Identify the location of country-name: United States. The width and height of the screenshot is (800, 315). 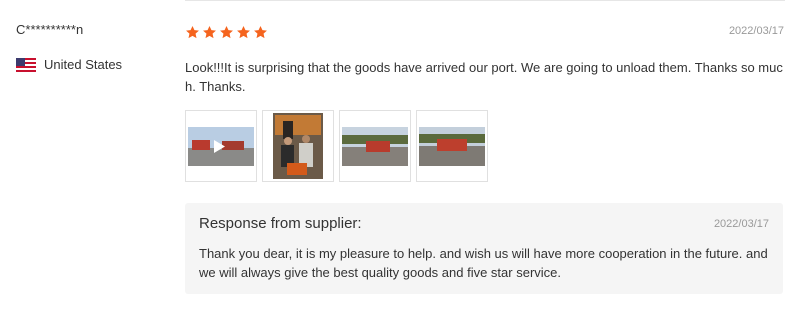
(83, 64).